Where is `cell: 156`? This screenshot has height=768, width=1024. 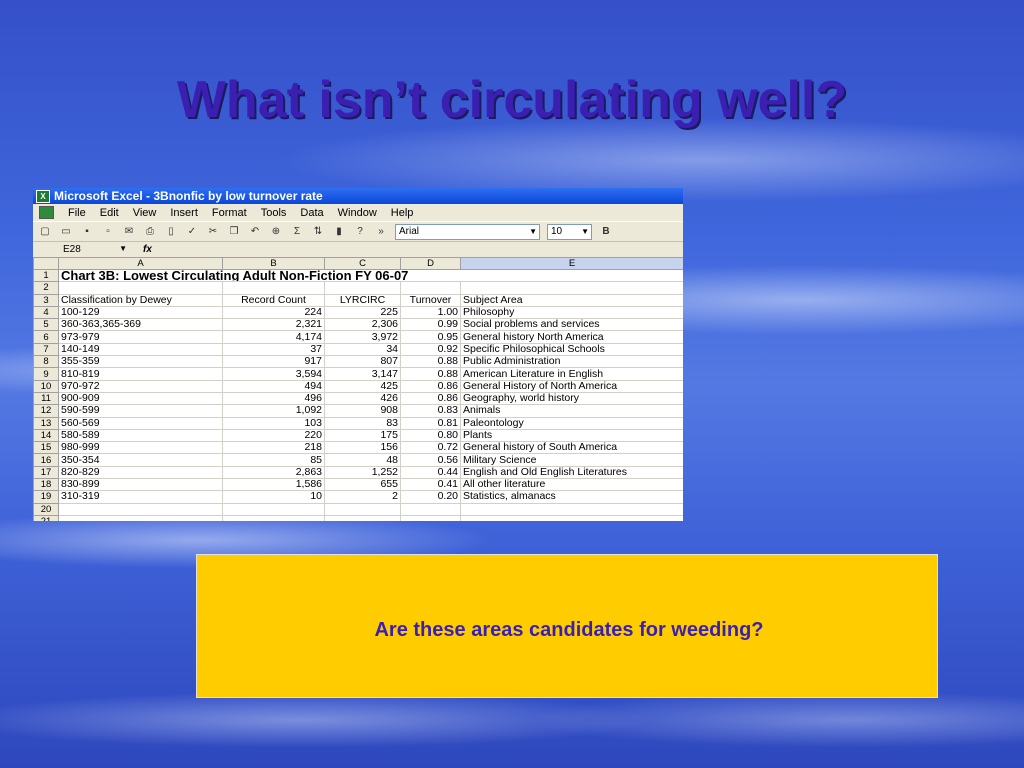
cell: 156 is located at coordinates (362, 448).